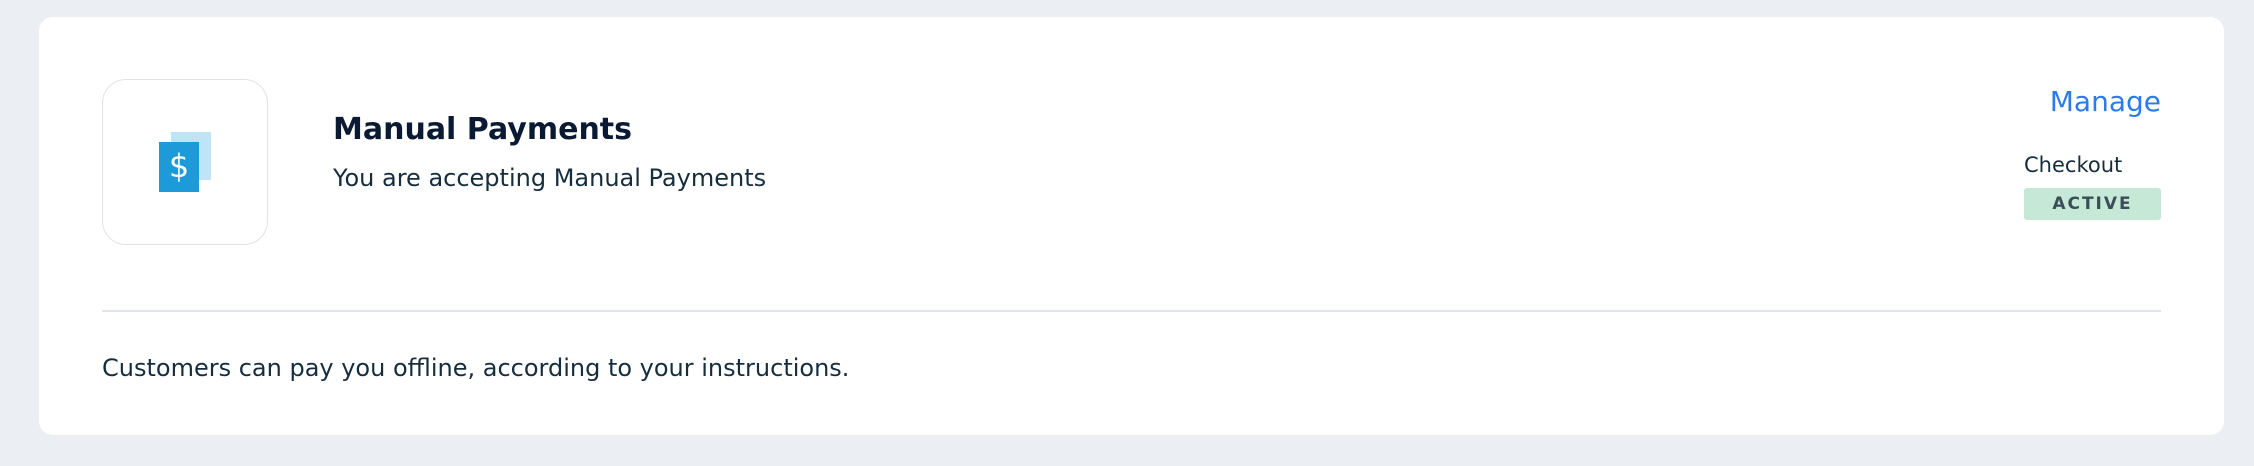 The image size is (2254, 466). I want to click on payment-icon-container: $, so click(185, 162).